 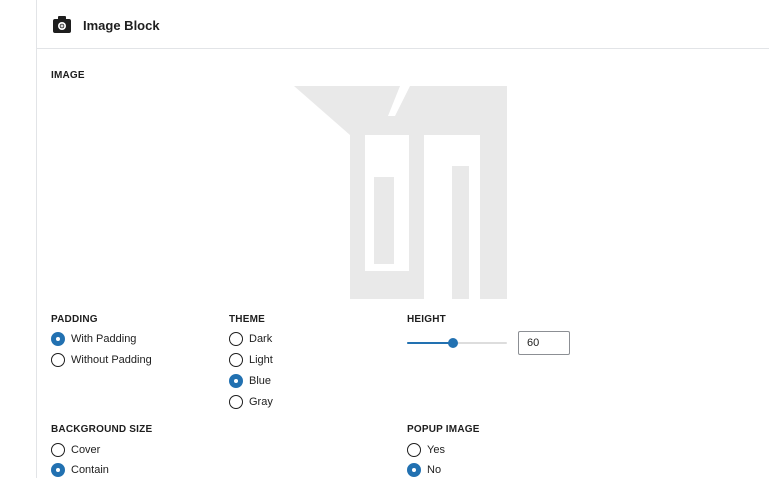 What do you see at coordinates (62, 24) in the screenshot?
I see `camera-icon` at bounding box center [62, 24].